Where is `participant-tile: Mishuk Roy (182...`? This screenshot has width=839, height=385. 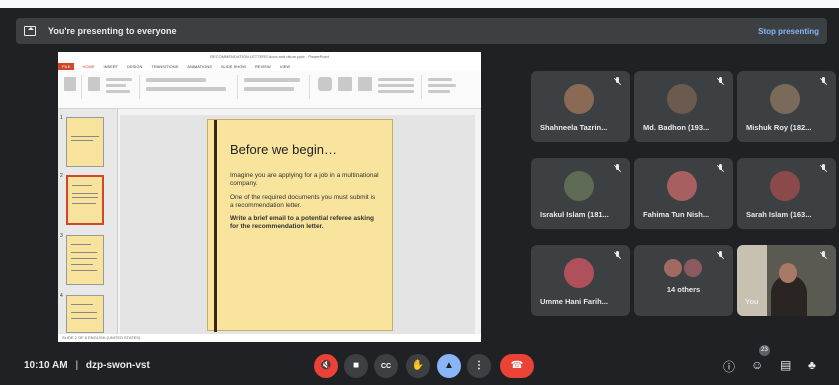
participant-tile: Mishuk Roy (182... is located at coordinates (786, 106).